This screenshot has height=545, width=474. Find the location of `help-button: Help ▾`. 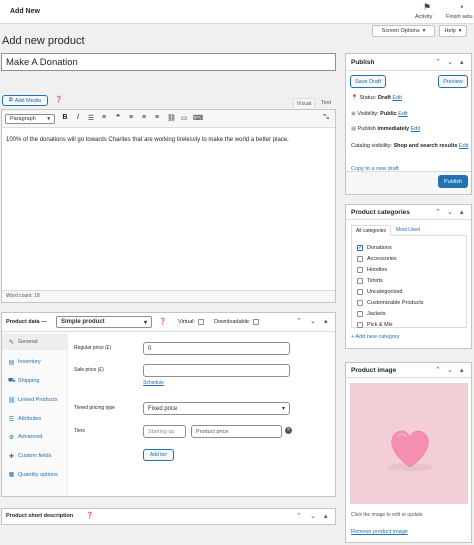

help-button: Help ▾ is located at coordinates (453, 31).